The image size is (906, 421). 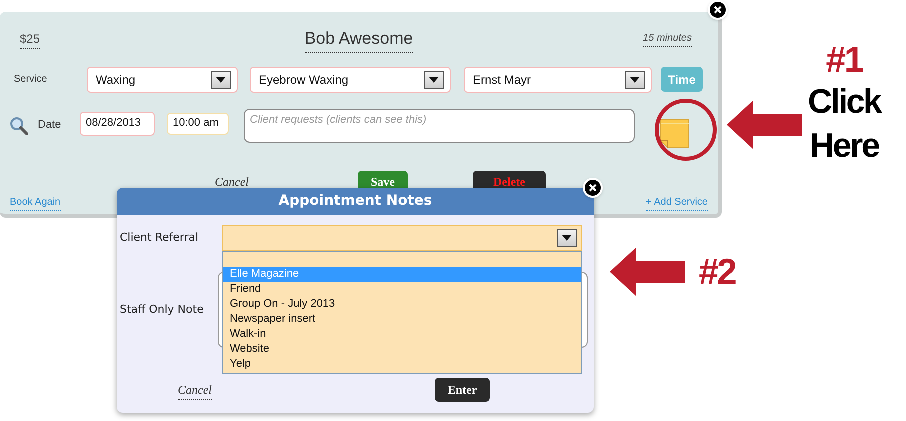 I want to click on dropdown-option: Friend, so click(x=402, y=289).